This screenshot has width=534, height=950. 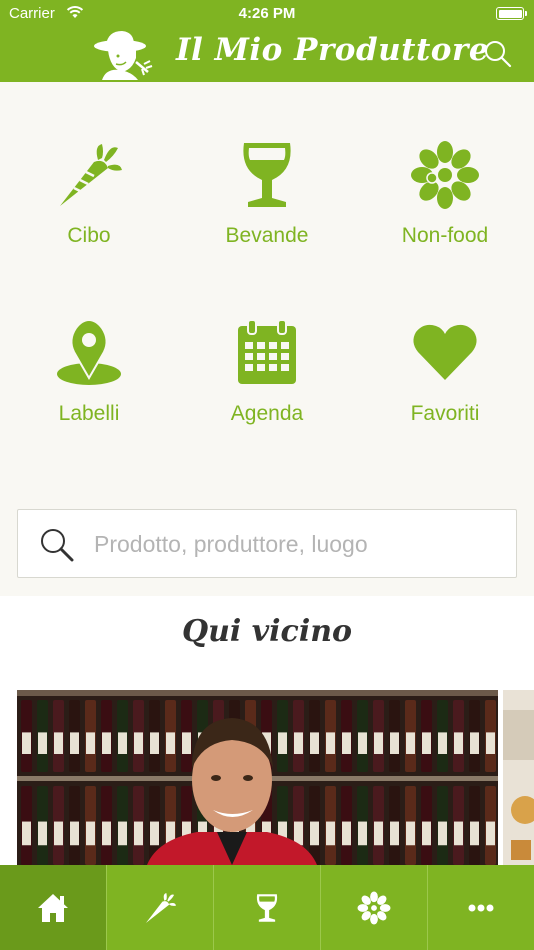 I want to click on tab-bar, so click(x=267, y=907).